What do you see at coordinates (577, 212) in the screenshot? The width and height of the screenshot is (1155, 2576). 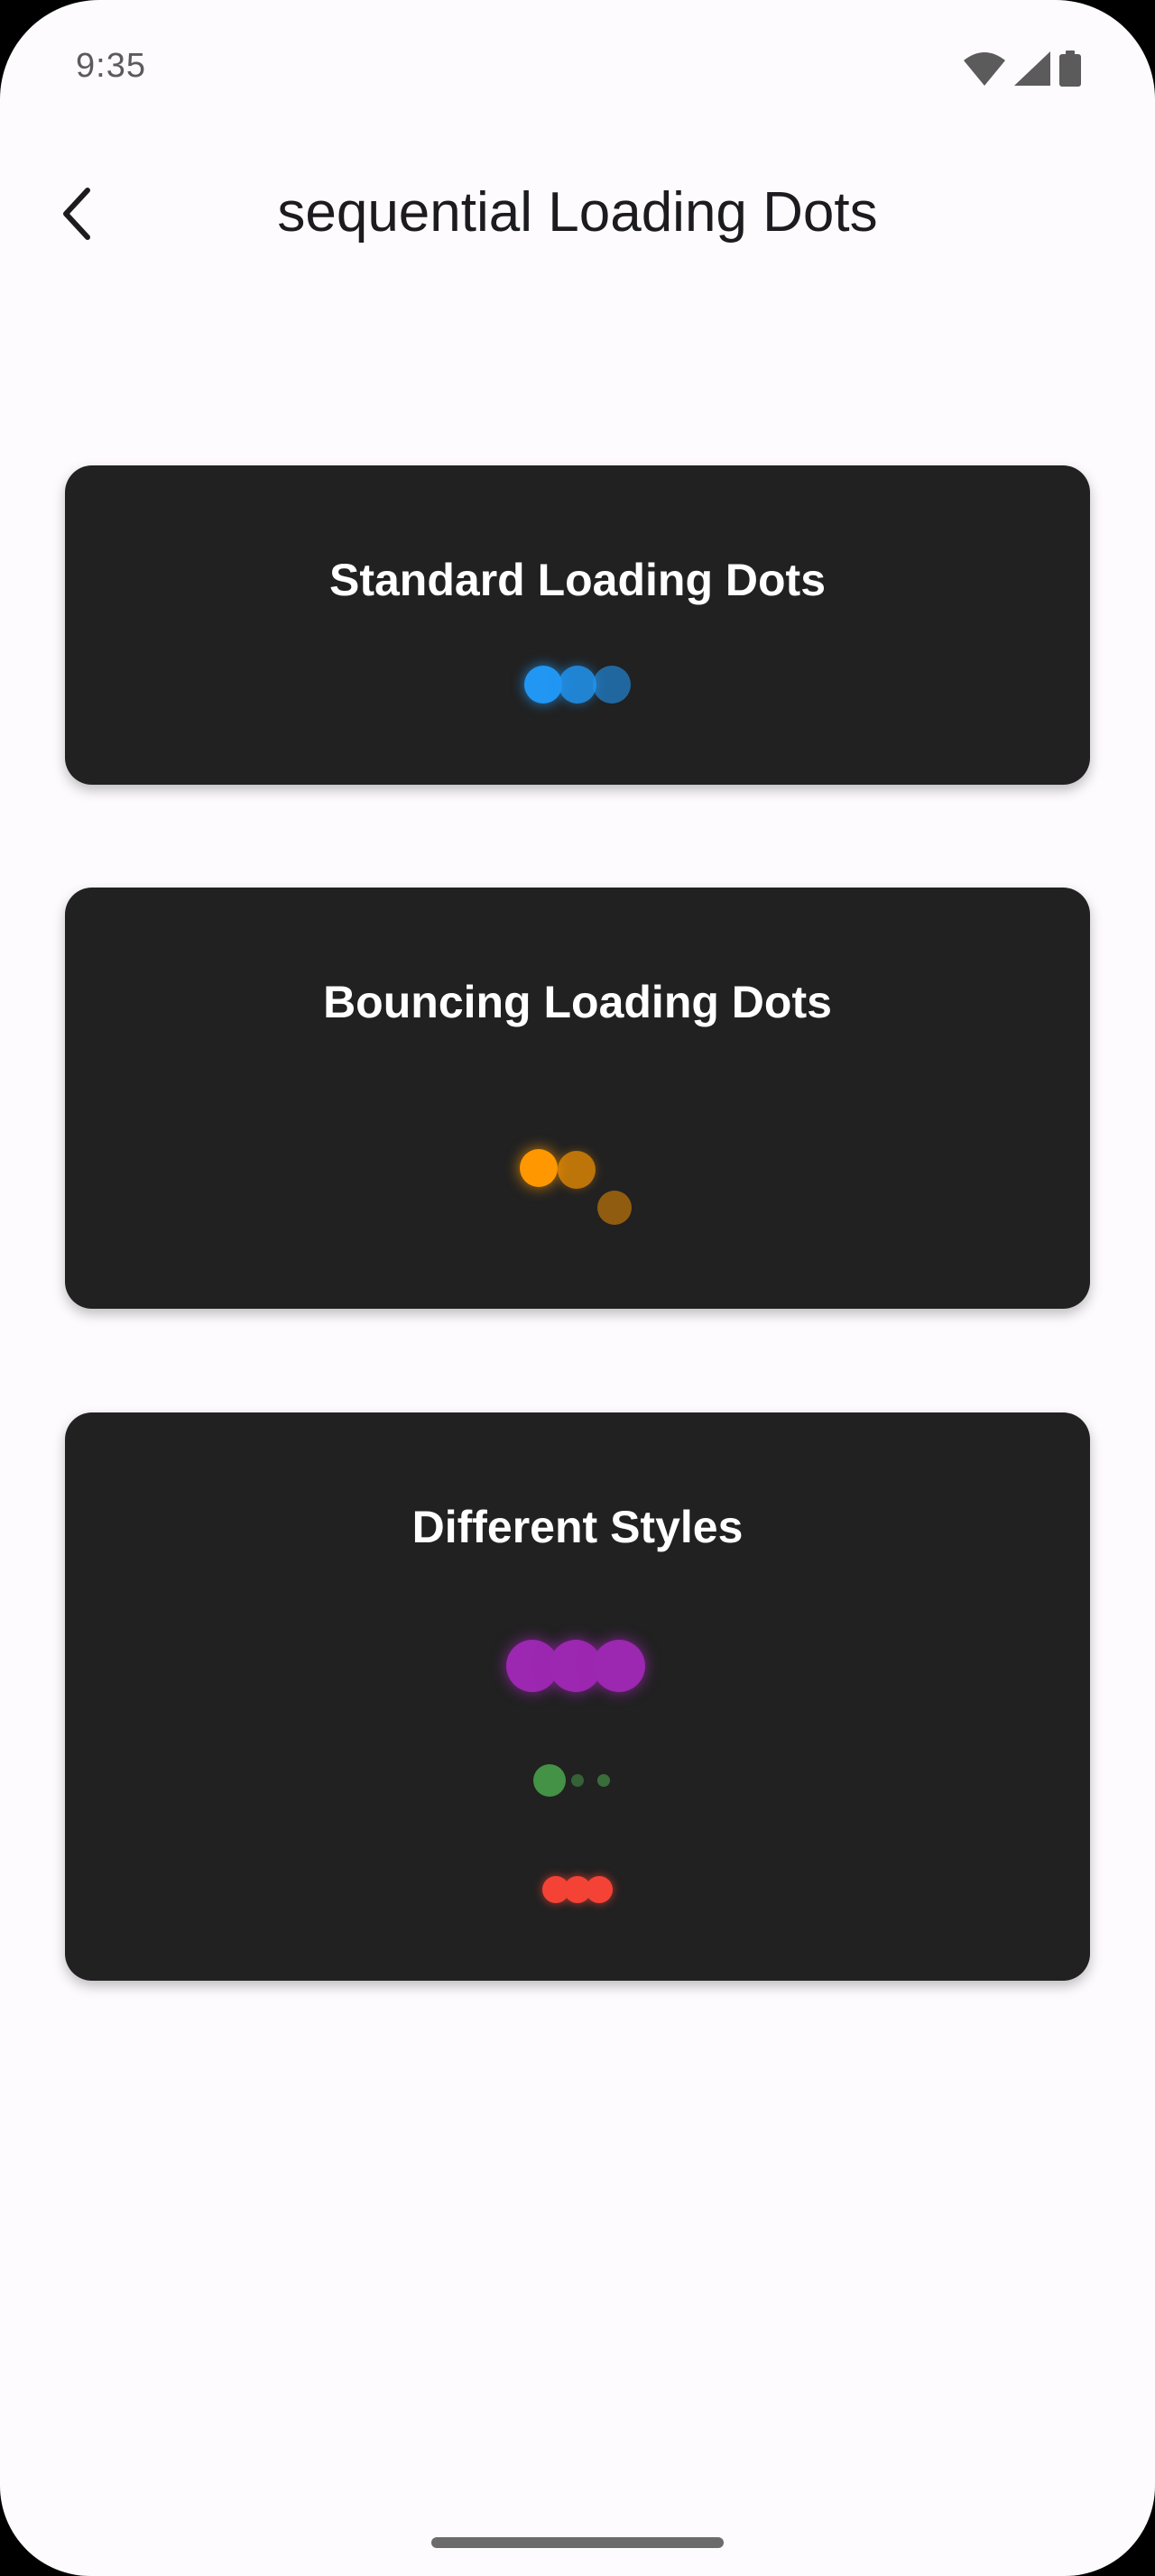 I see `page-title: sequential Loading Dots` at bounding box center [577, 212].